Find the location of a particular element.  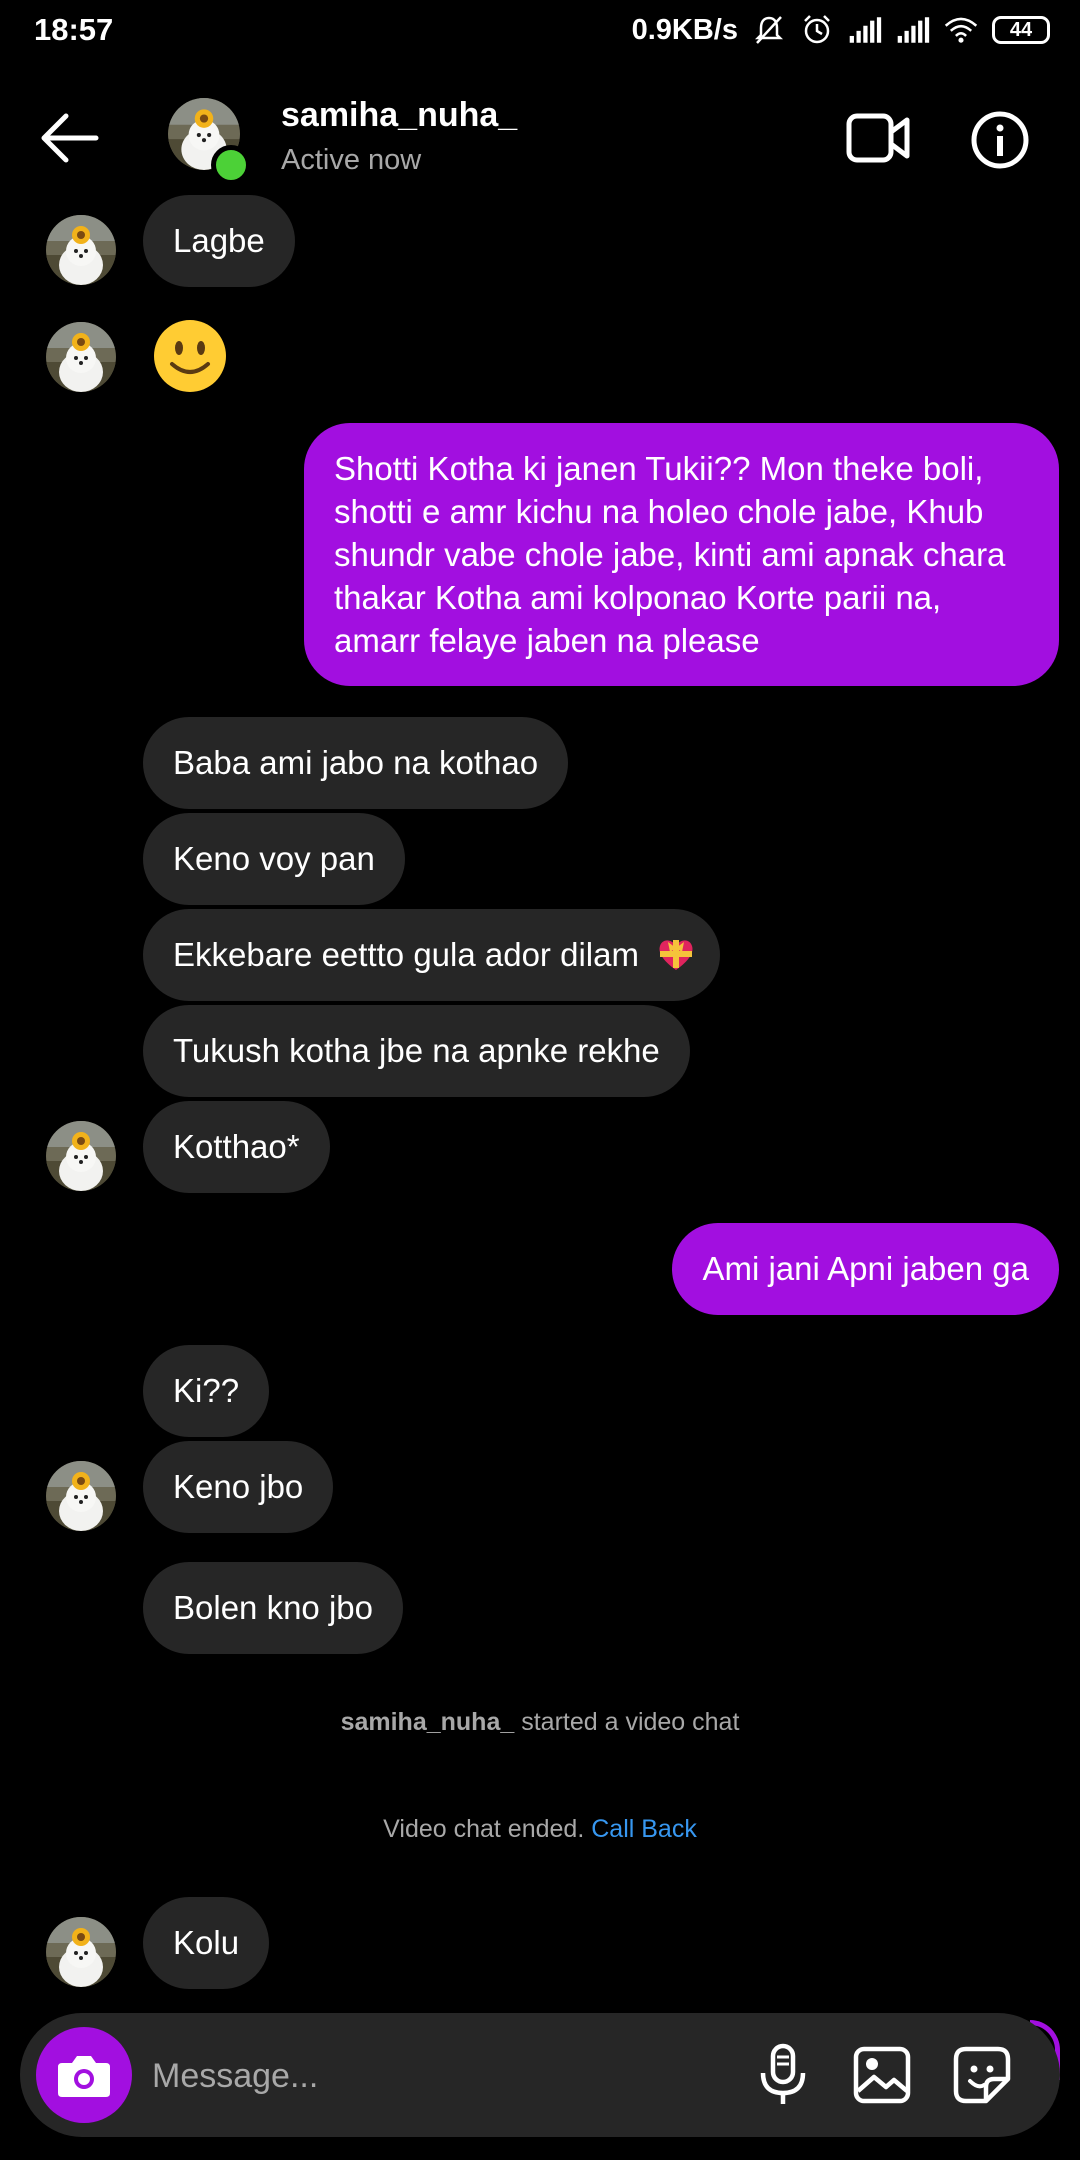

mute-icon is located at coordinates (769, 30).